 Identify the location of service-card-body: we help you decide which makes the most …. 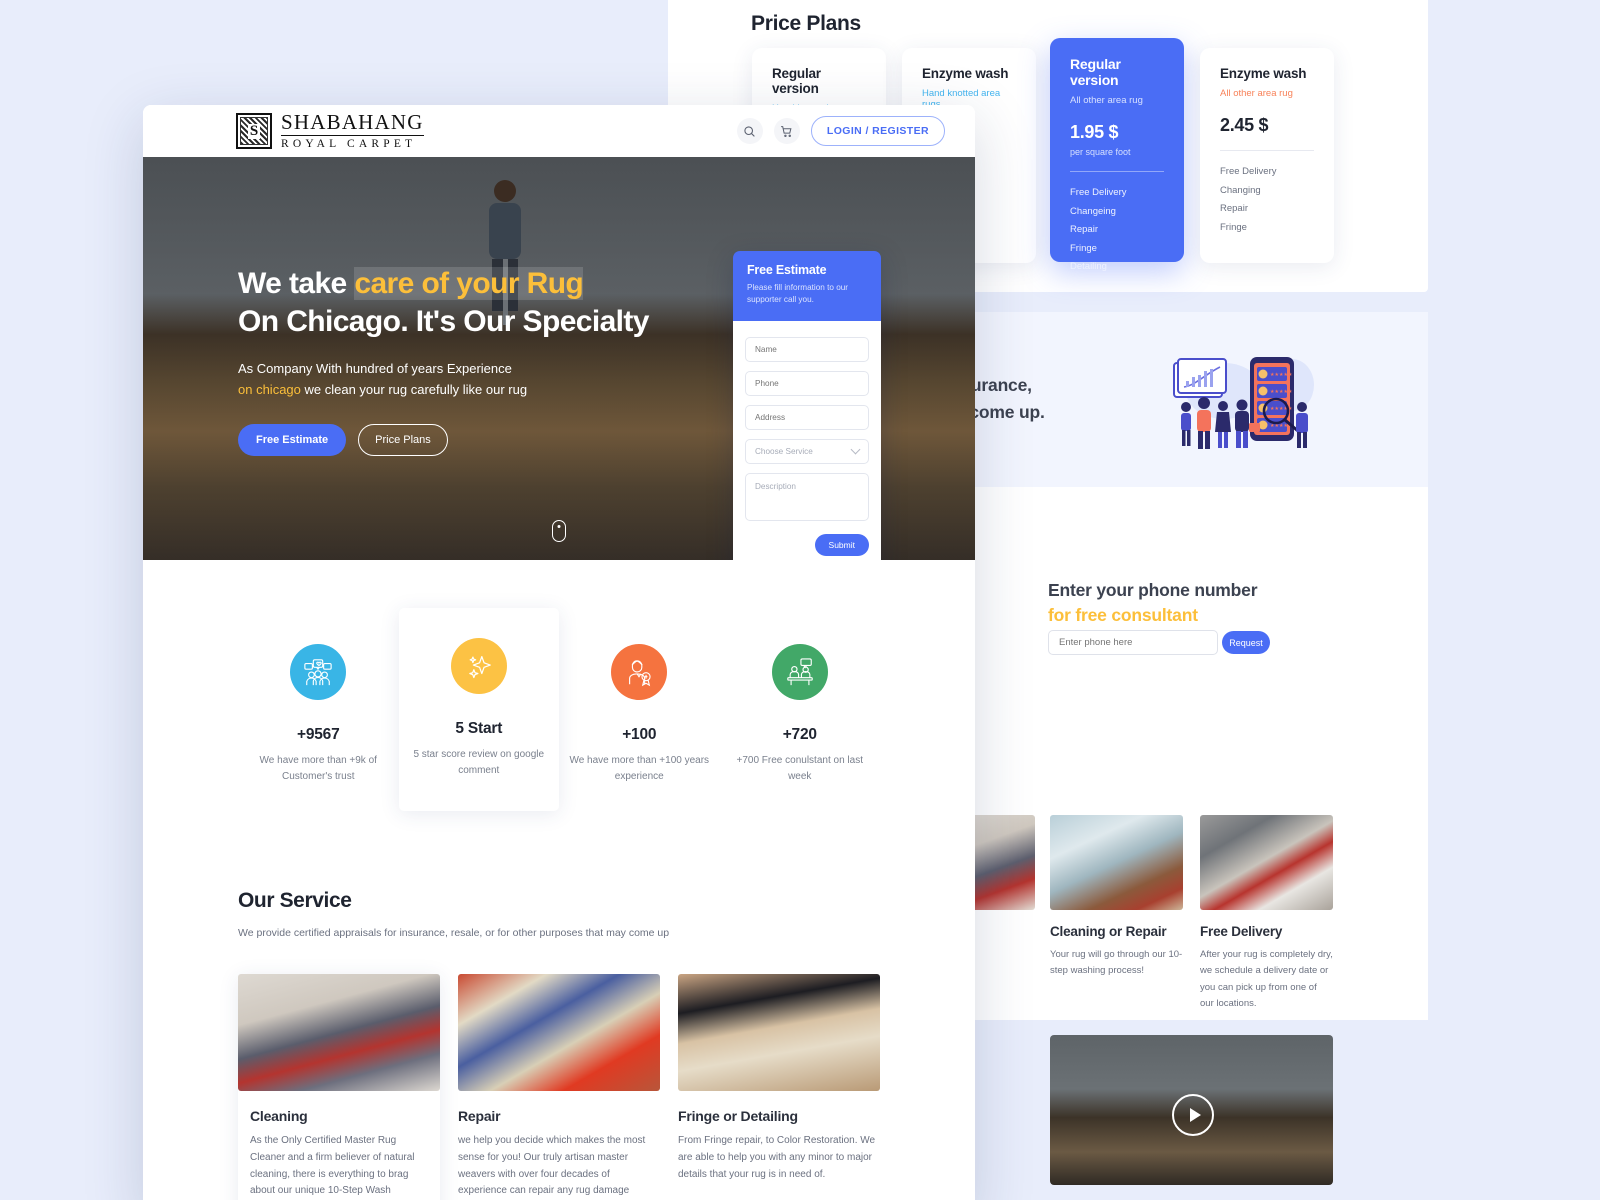
(552, 1166).